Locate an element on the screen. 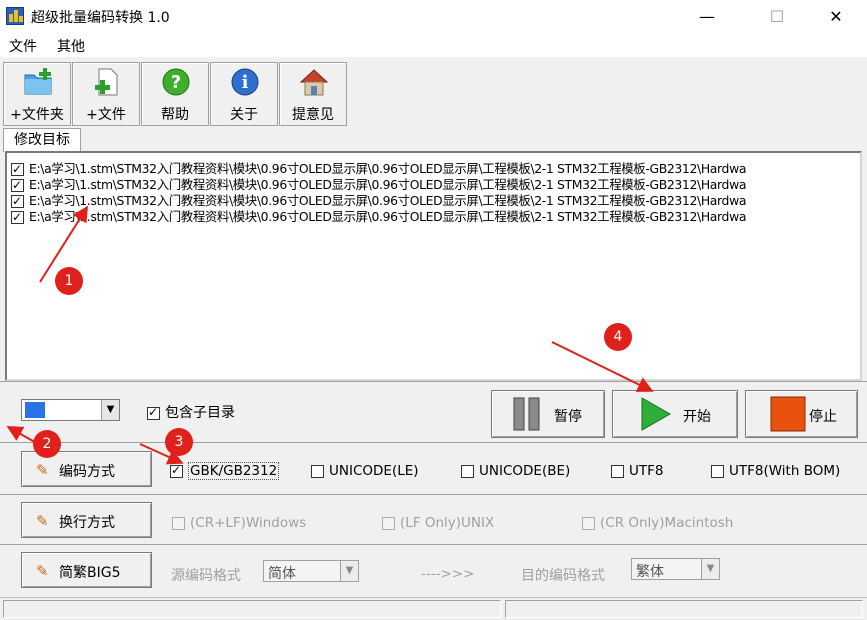  feedback-button: 提意见 is located at coordinates (313, 94).